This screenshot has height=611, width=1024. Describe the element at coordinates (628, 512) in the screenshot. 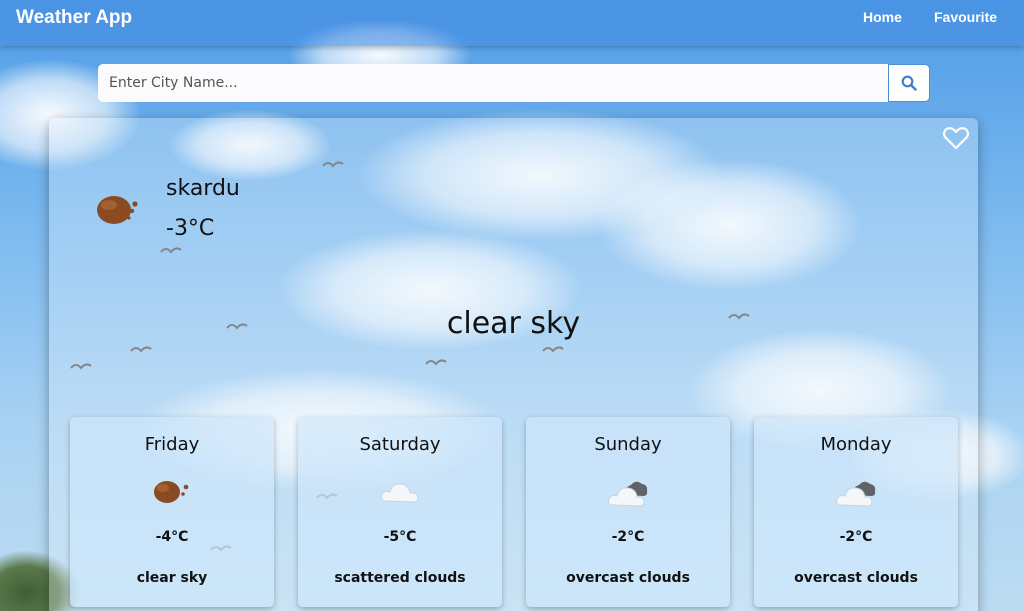

I see `forecast-card-sunday: Sunday -2°C overcast clouds` at that location.